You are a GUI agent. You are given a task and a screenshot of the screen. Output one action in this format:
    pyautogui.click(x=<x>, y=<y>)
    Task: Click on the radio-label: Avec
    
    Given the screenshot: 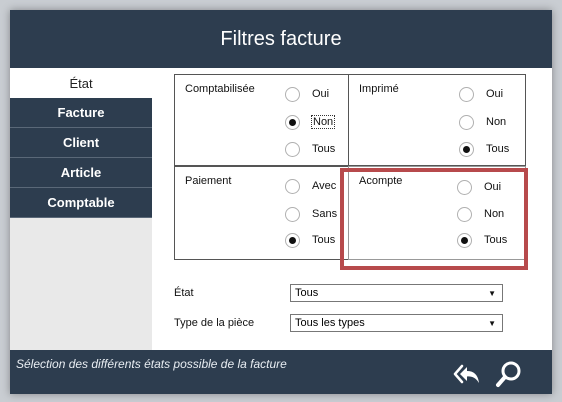 What is the action you would take?
    pyautogui.click(x=324, y=186)
    